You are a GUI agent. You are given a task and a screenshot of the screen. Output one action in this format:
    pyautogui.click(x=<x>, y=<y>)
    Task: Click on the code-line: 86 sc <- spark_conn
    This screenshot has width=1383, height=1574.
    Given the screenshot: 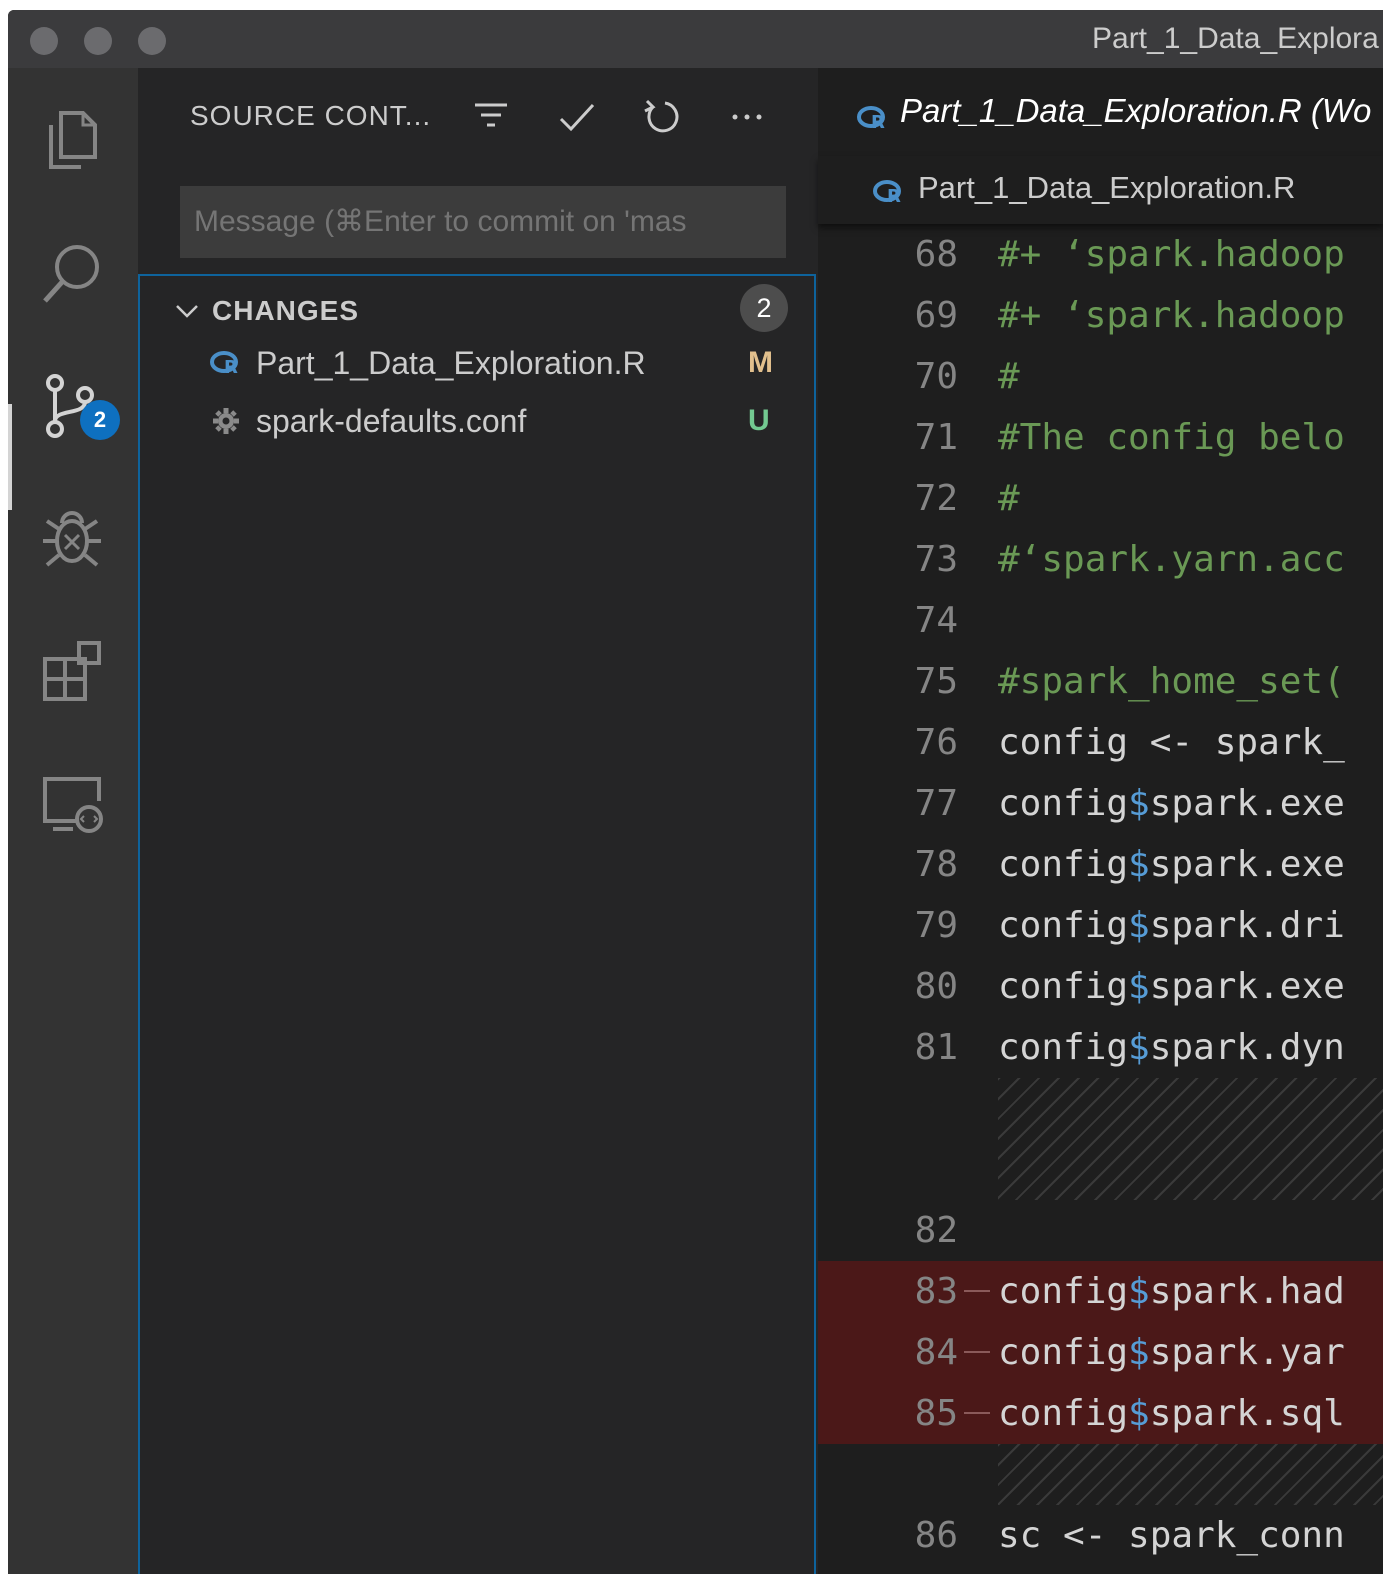 What is the action you would take?
    pyautogui.click(x=1100, y=1535)
    